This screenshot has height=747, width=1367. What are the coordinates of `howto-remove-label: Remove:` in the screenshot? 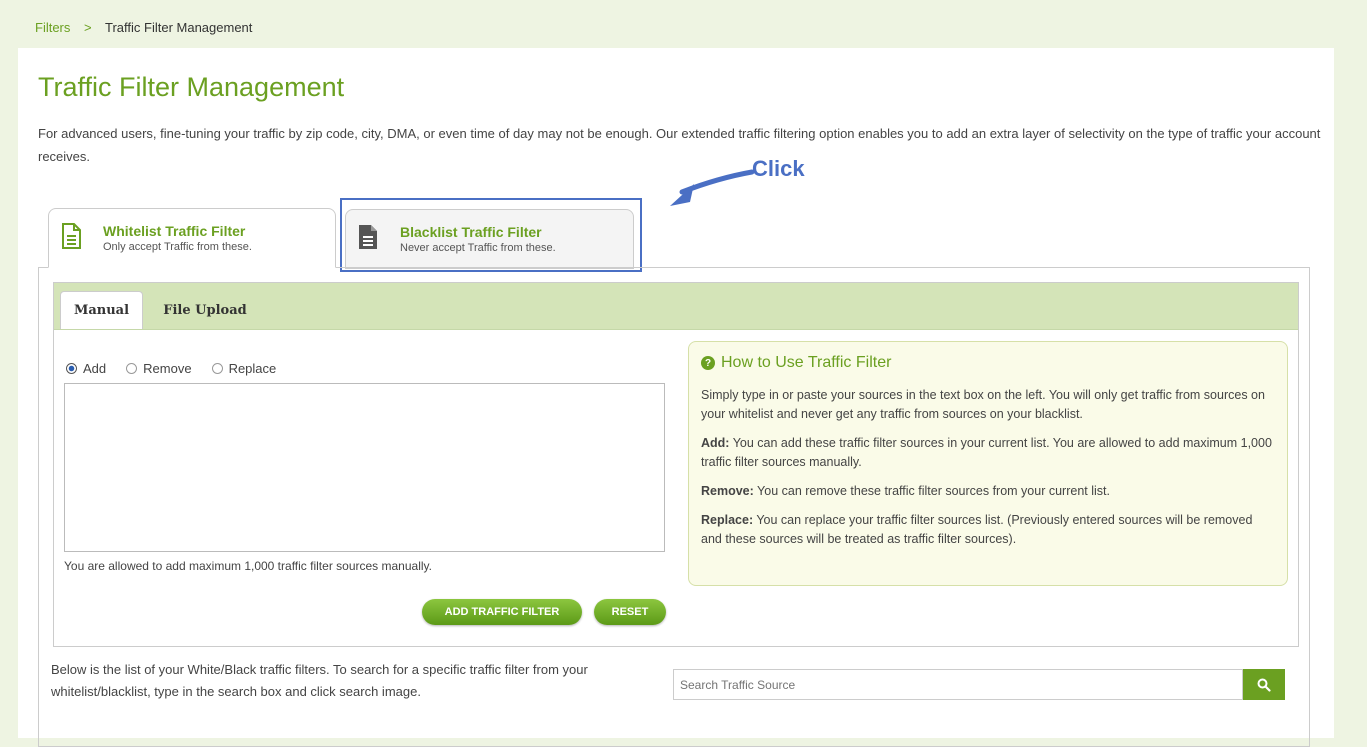 It's located at (727, 491).